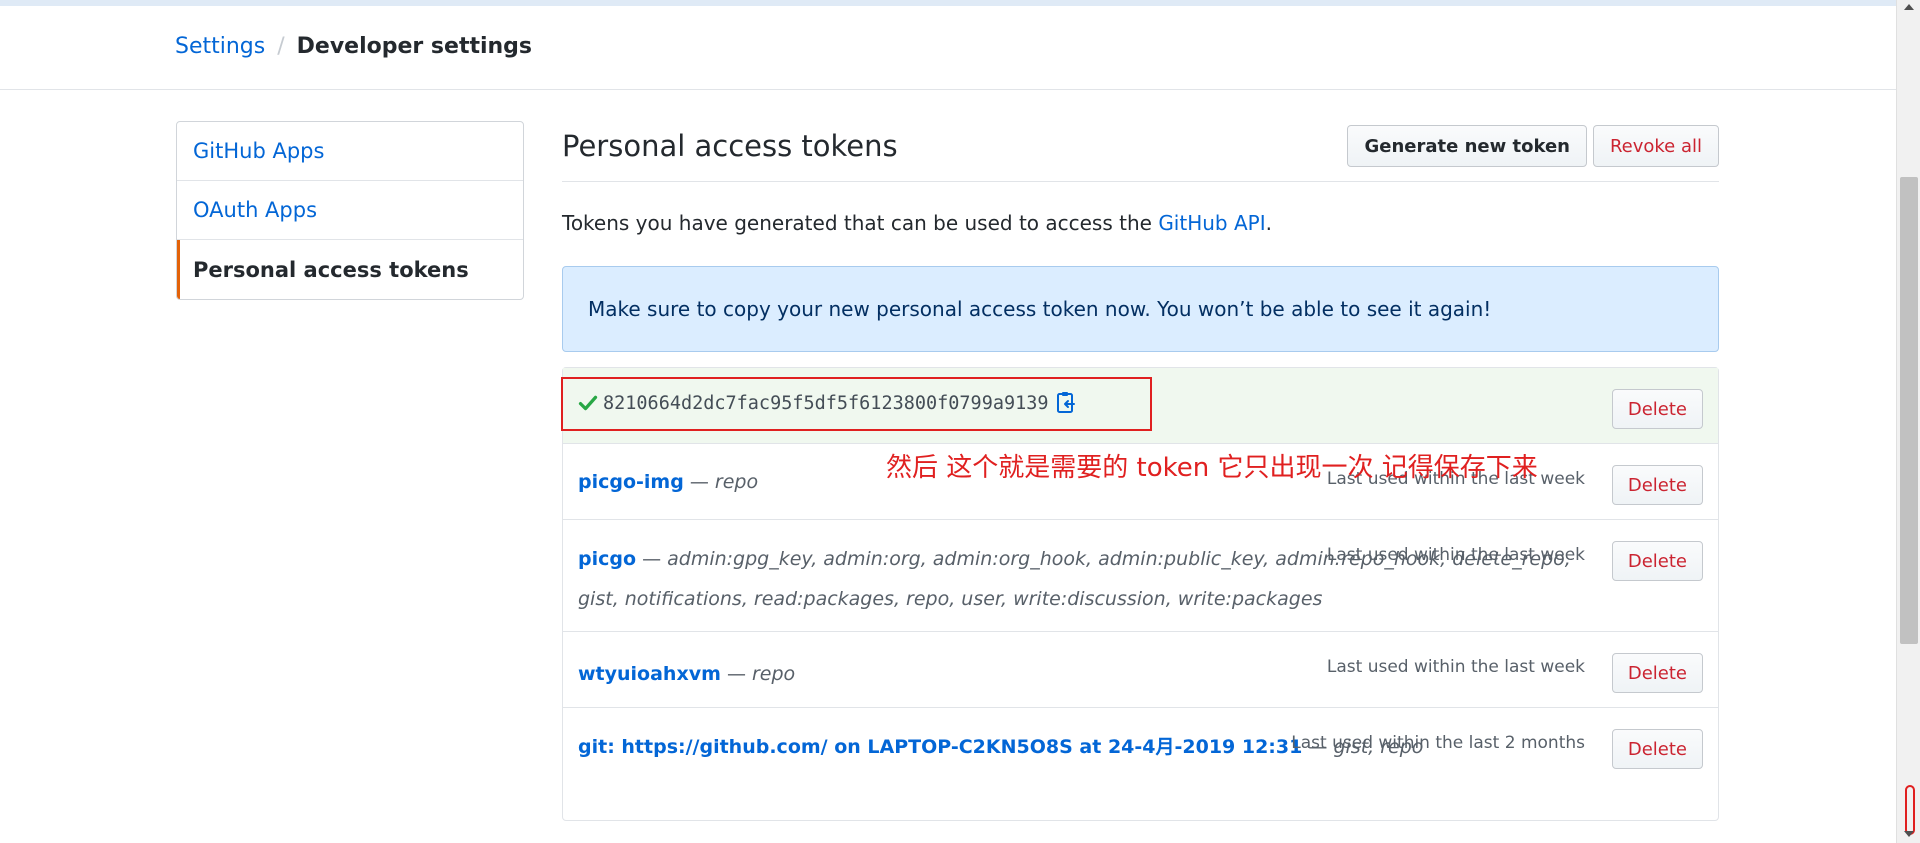 This screenshot has width=1920, height=843. I want to click on intro-text-end: ., so click(1268, 223).